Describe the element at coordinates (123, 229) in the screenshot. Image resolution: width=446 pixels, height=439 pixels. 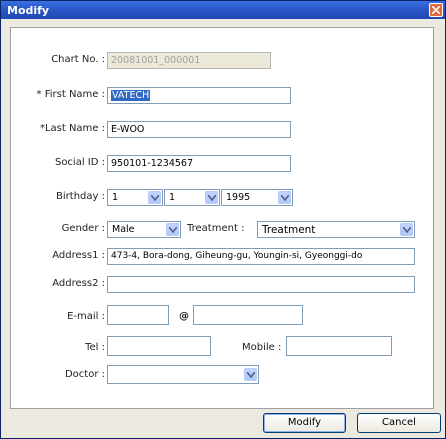
I see `gender-value: Male` at that location.